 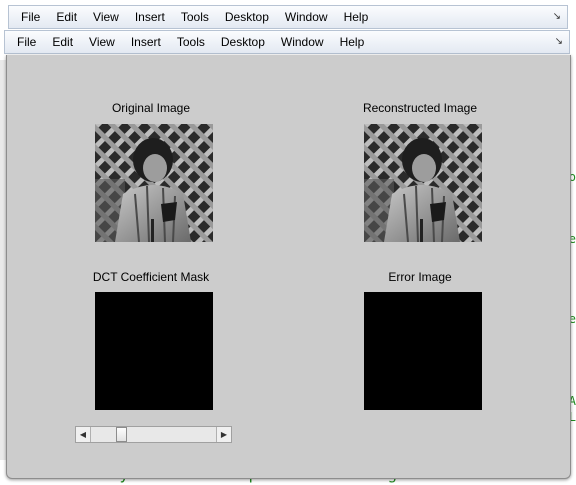 I want to click on slider-left-arrow-icon: ◀, so click(x=83, y=434).